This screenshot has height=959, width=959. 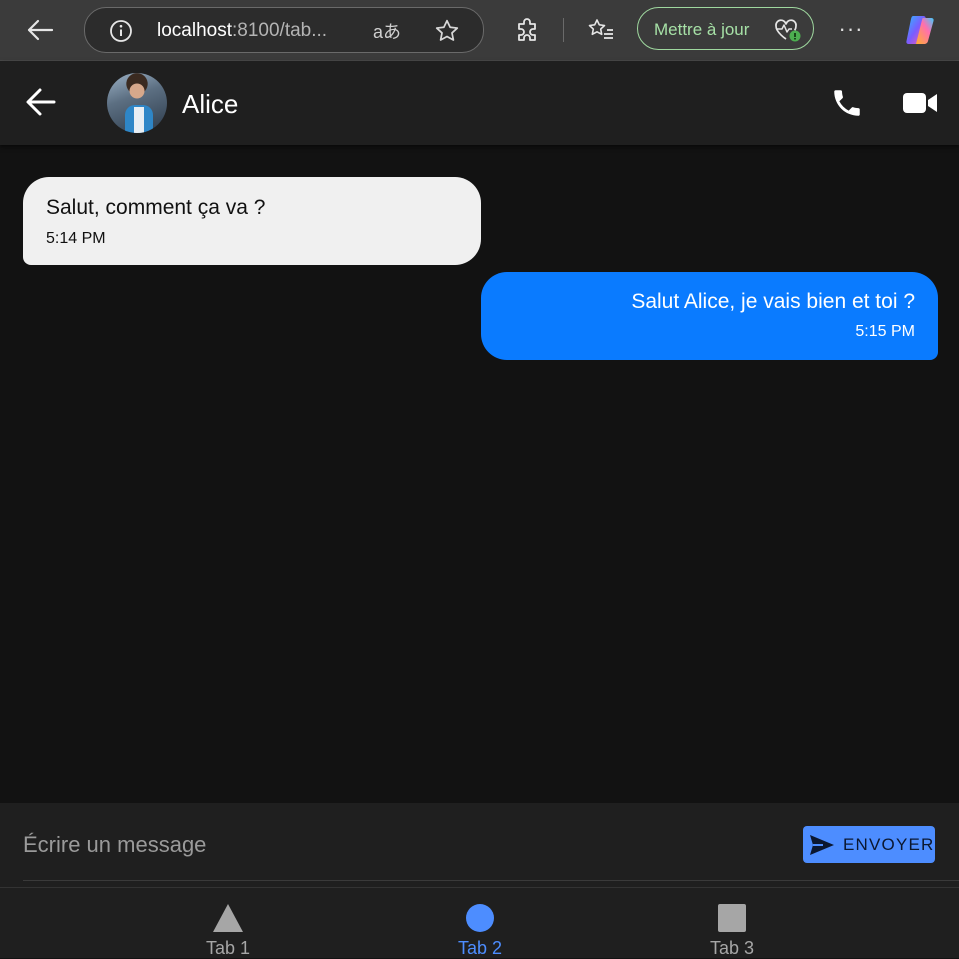 I want to click on tab-1: Tab 1, so click(x=228, y=923).